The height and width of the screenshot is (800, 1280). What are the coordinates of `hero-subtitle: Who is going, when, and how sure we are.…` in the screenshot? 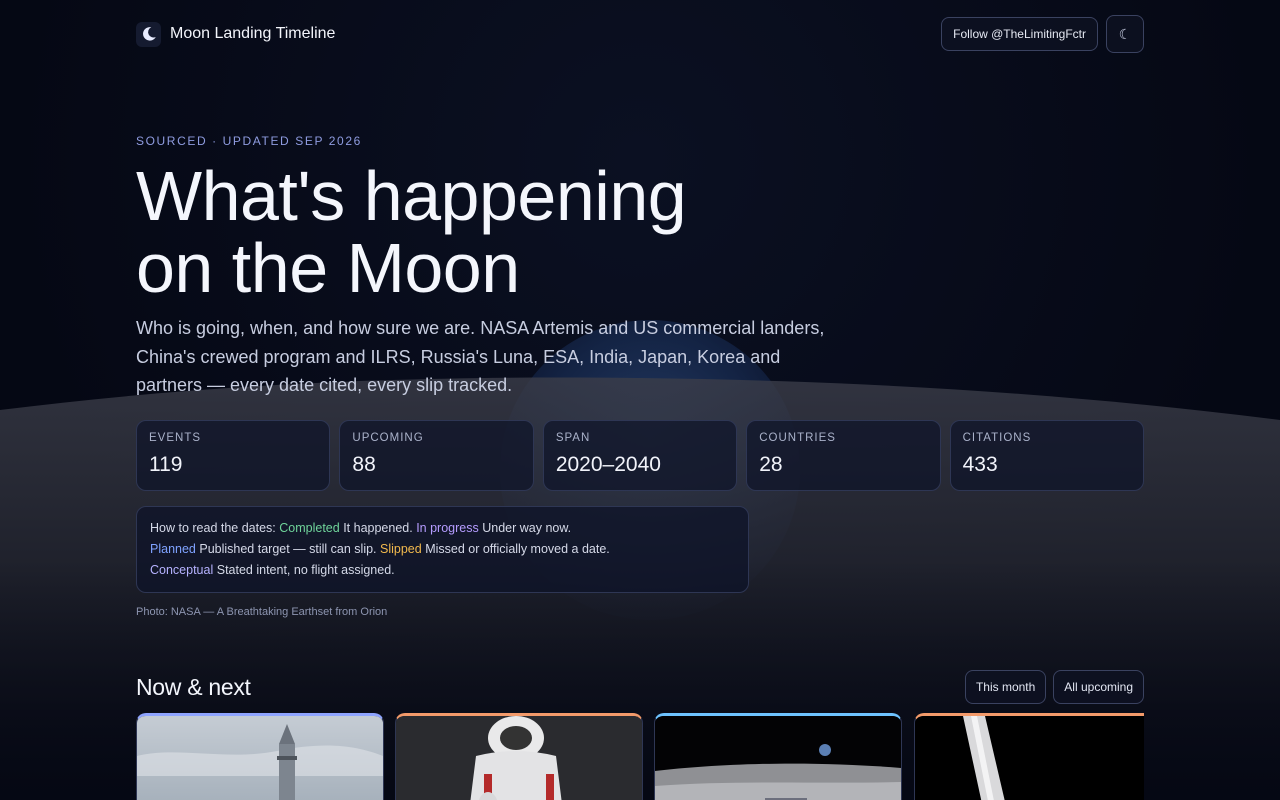 It's located at (480, 356).